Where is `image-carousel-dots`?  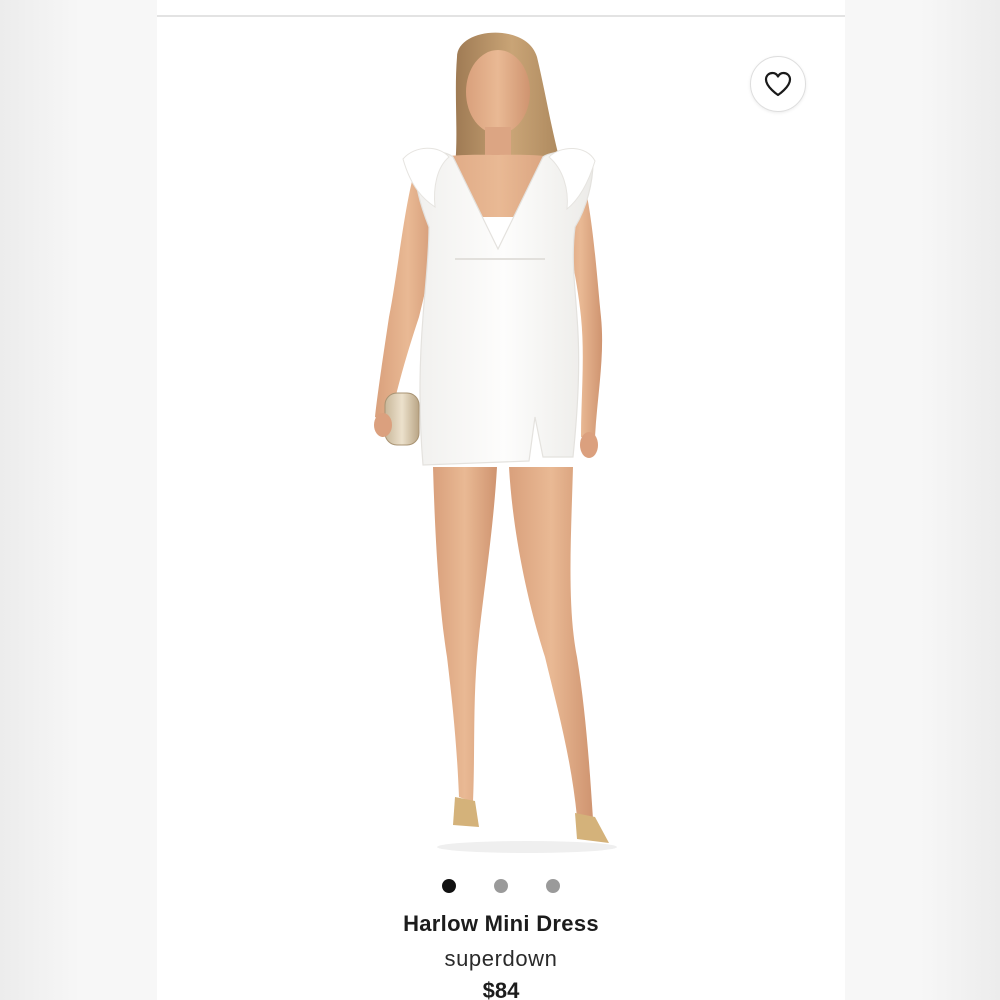 image-carousel-dots is located at coordinates (501, 886).